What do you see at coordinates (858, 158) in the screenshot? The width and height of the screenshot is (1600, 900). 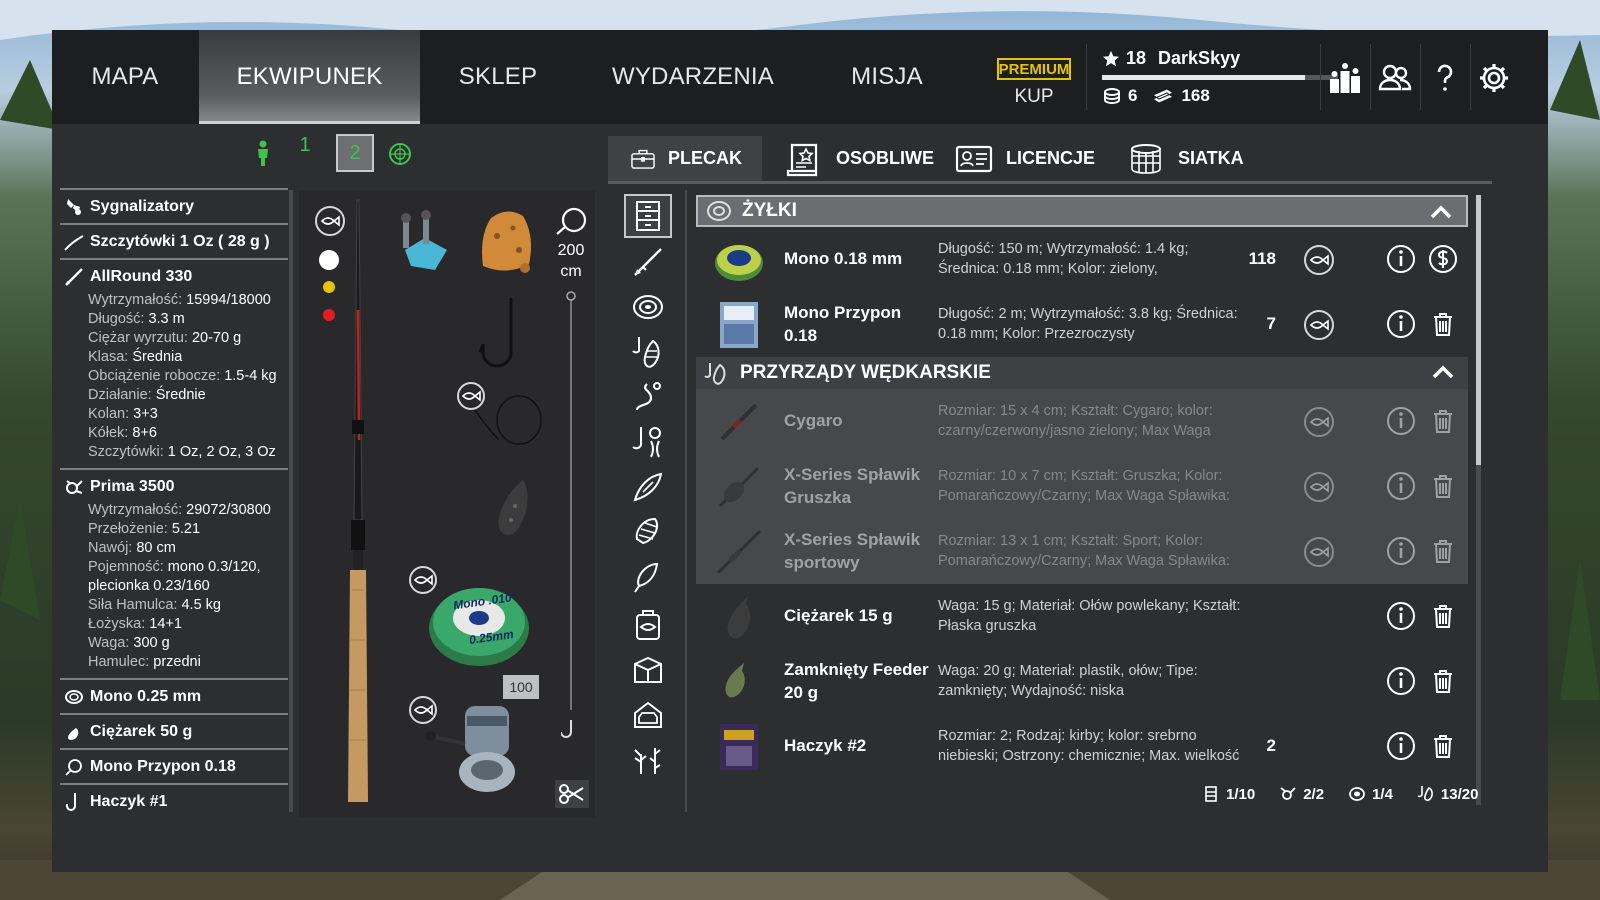 I see `tab-osobliwe: OSOBLIWE` at bounding box center [858, 158].